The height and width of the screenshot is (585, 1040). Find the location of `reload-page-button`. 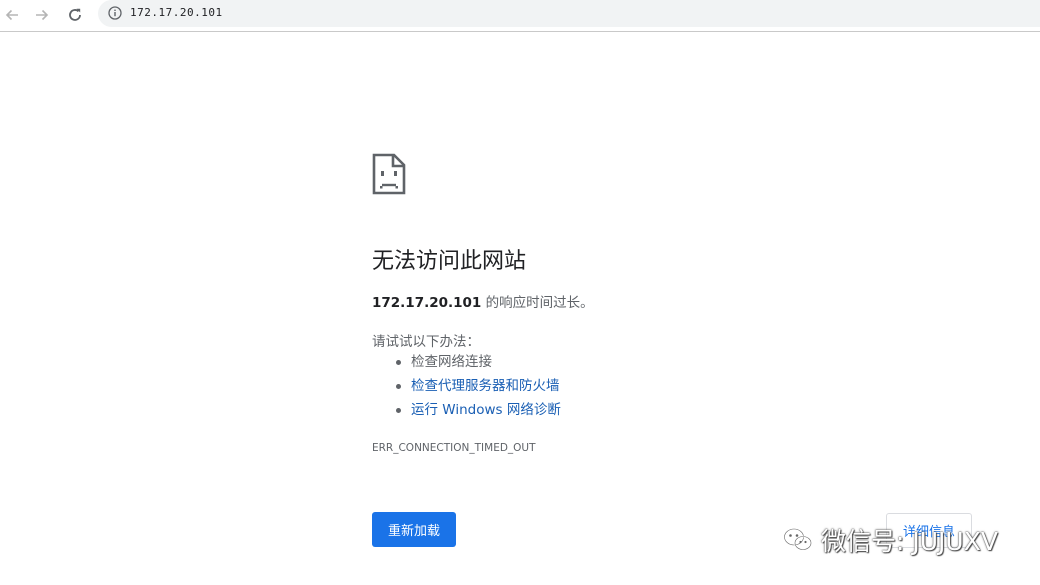

reload-page-button is located at coordinates (75, 15).